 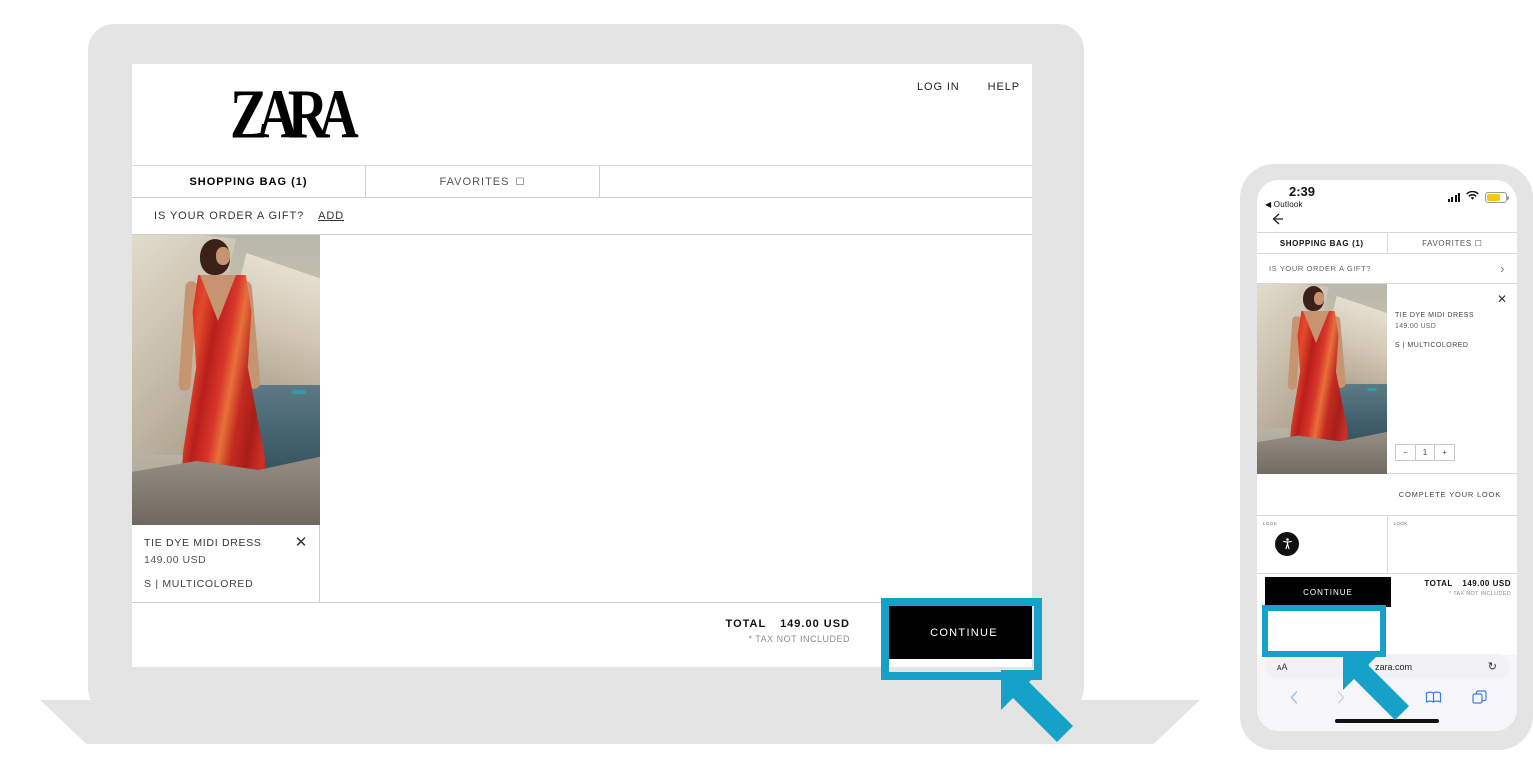 I want to click on phone-quantity-stepper: − 1 +, so click(x=1425, y=452).